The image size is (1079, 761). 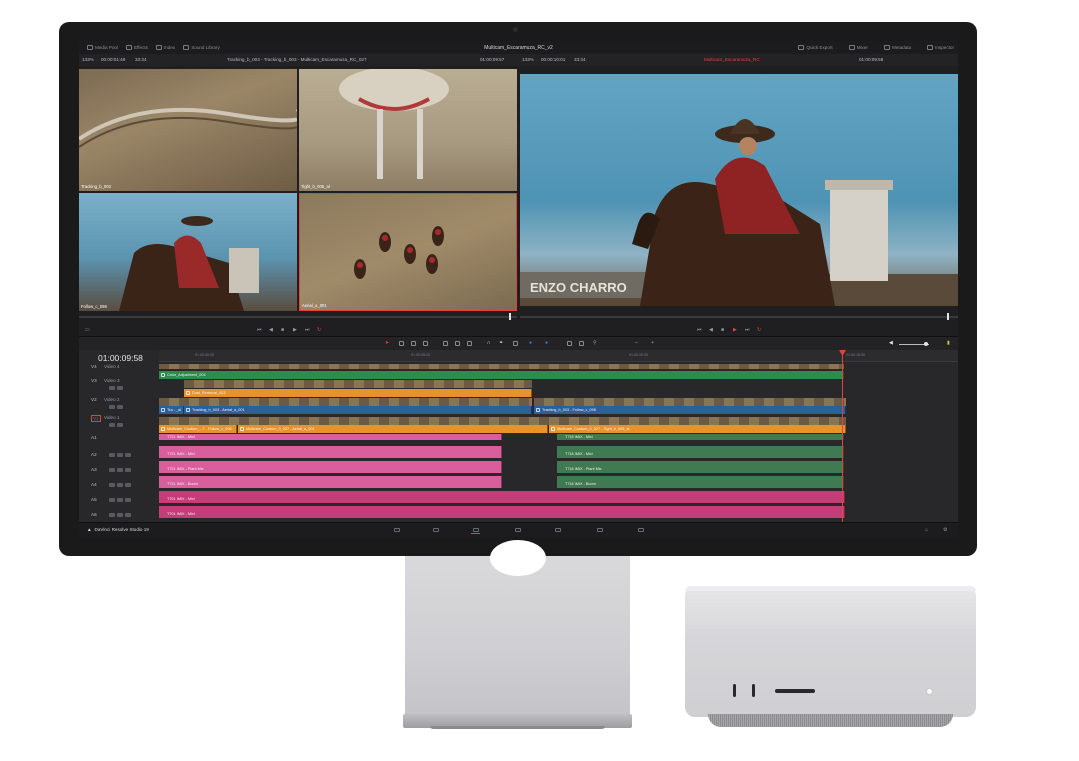 What do you see at coordinates (732, 59) in the screenshot?
I see `timeline-name: Multicam_Escaramuza_RC` at bounding box center [732, 59].